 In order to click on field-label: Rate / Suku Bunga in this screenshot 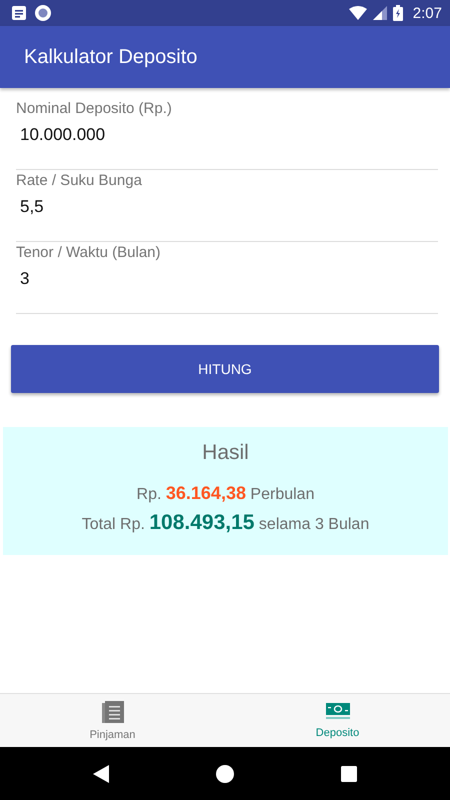, I will do `click(79, 180)`.